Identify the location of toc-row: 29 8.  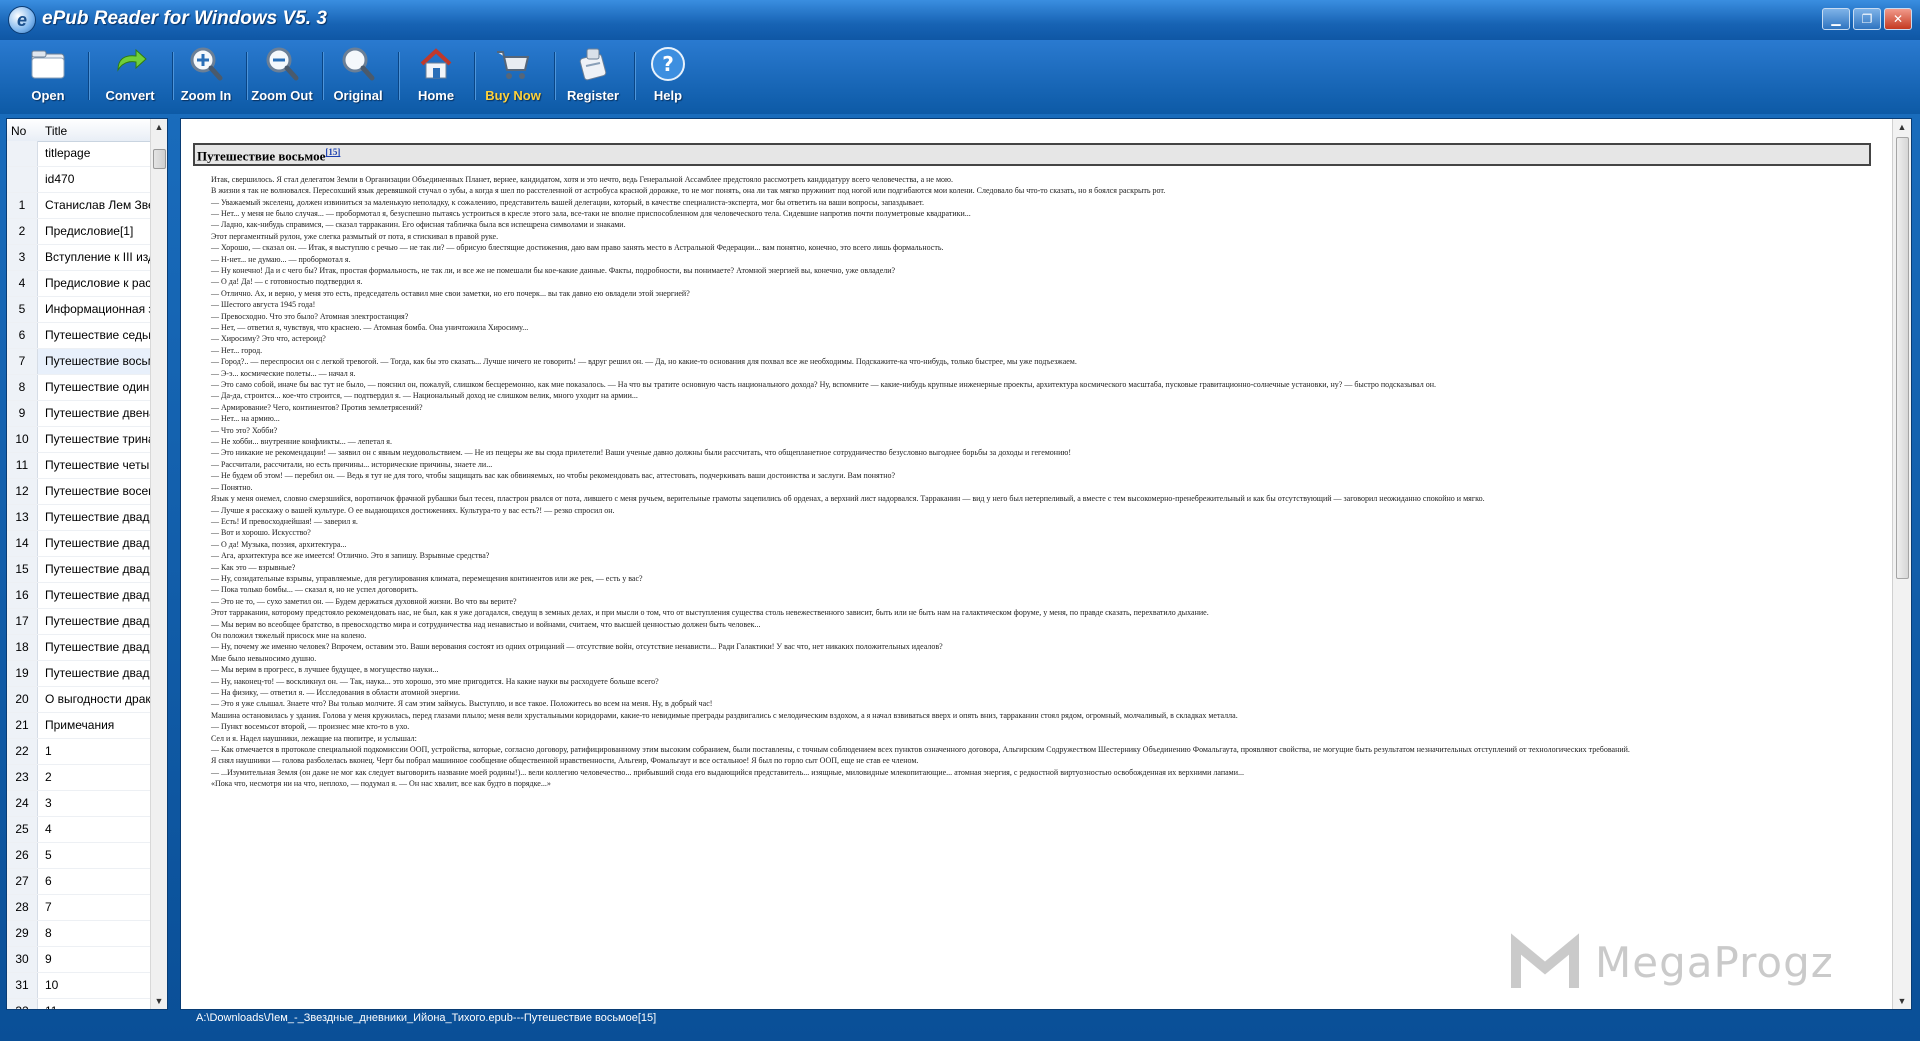
(79, 934).